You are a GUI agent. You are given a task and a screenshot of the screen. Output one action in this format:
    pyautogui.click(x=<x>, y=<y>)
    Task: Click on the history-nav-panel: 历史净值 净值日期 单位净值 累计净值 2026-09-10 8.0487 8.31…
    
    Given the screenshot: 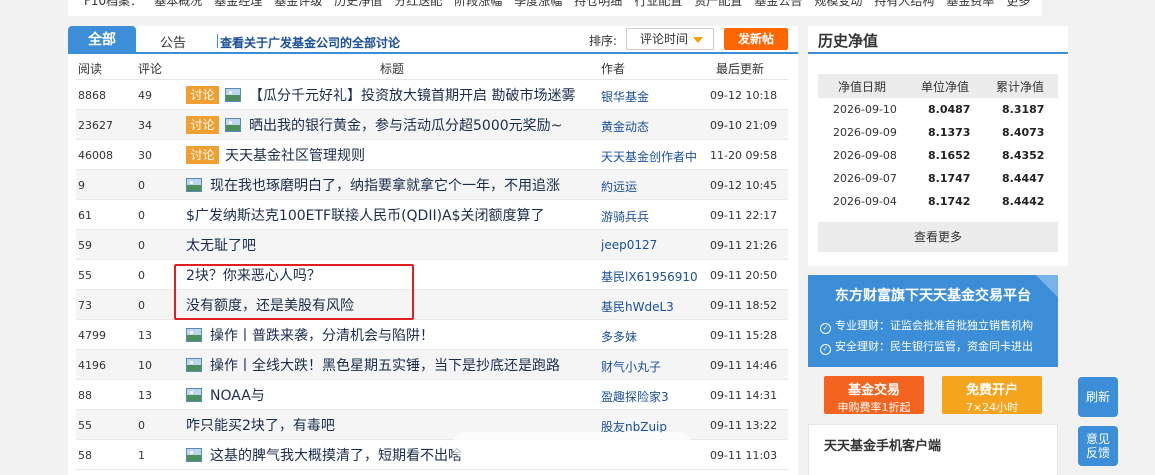 What is the action you would take?
    pyautogui.click(x=938, y=146)
    